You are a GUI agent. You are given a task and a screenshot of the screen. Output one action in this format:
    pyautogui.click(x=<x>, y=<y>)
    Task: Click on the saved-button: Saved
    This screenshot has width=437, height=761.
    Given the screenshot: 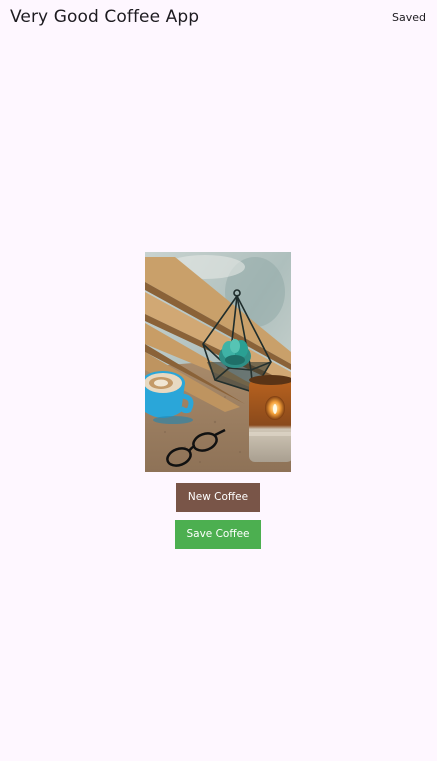 What is the action you would take?
    pyautogui.click(x=409, y=17)
    